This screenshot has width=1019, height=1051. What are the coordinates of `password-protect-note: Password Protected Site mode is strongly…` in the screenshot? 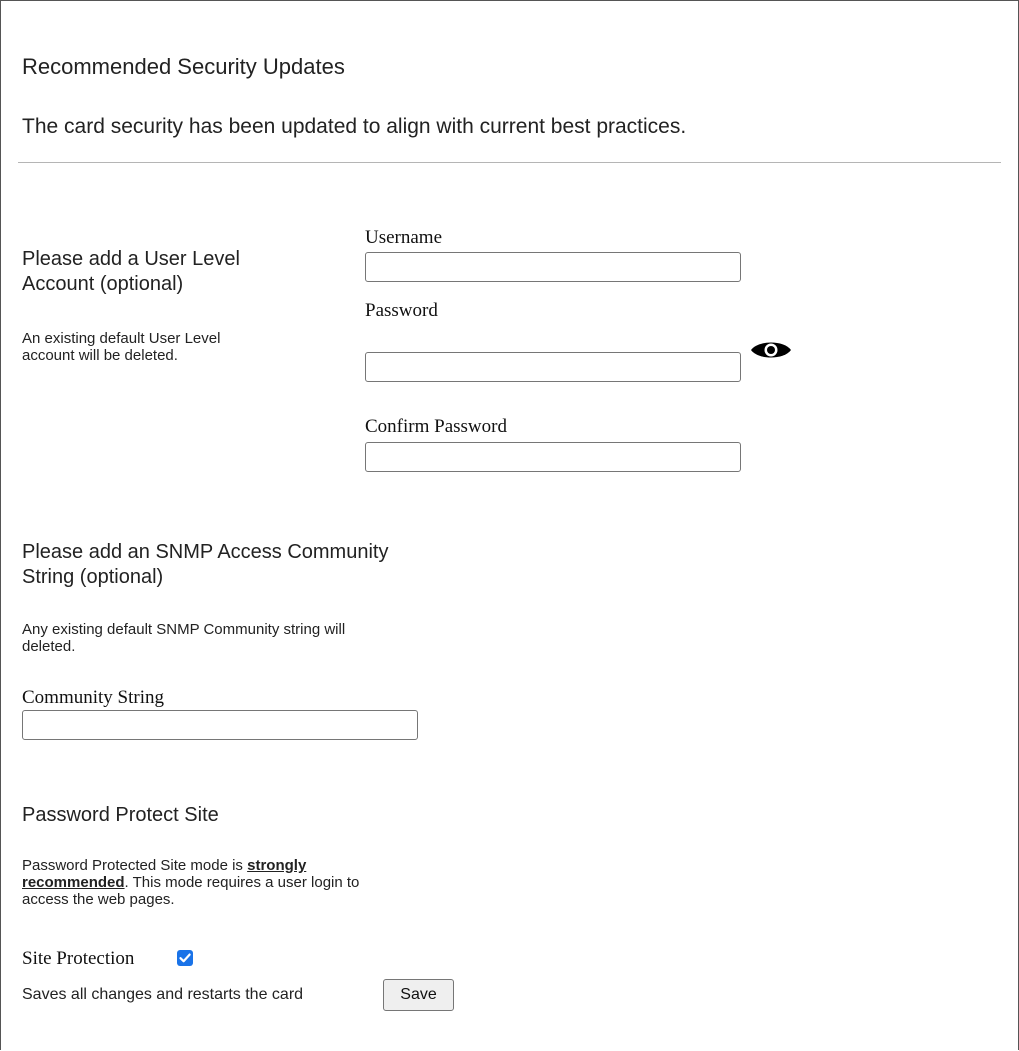 It's located at (190, 882).